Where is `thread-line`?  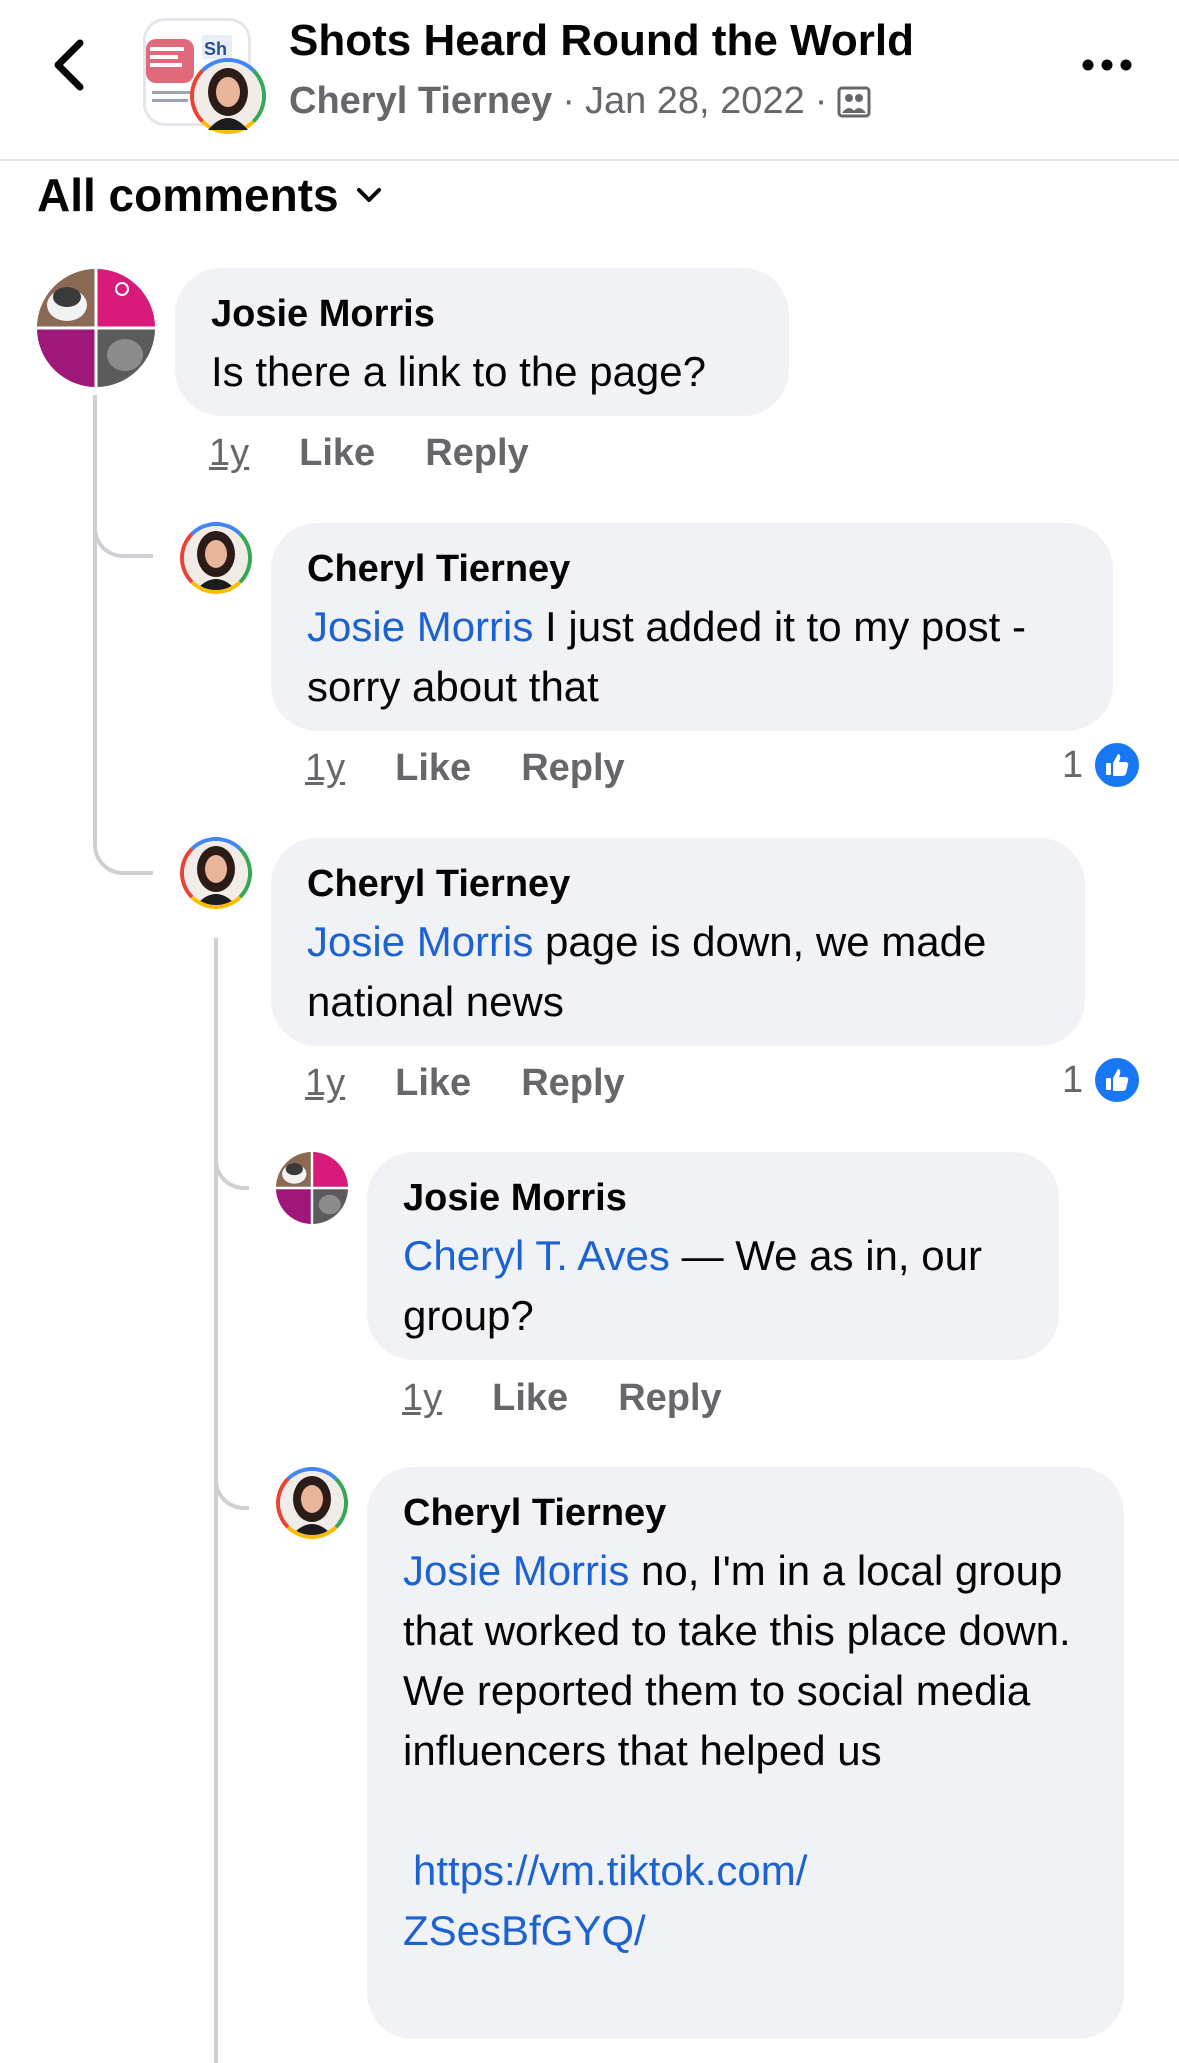
thread-line is located at coordinates (216, 1500).